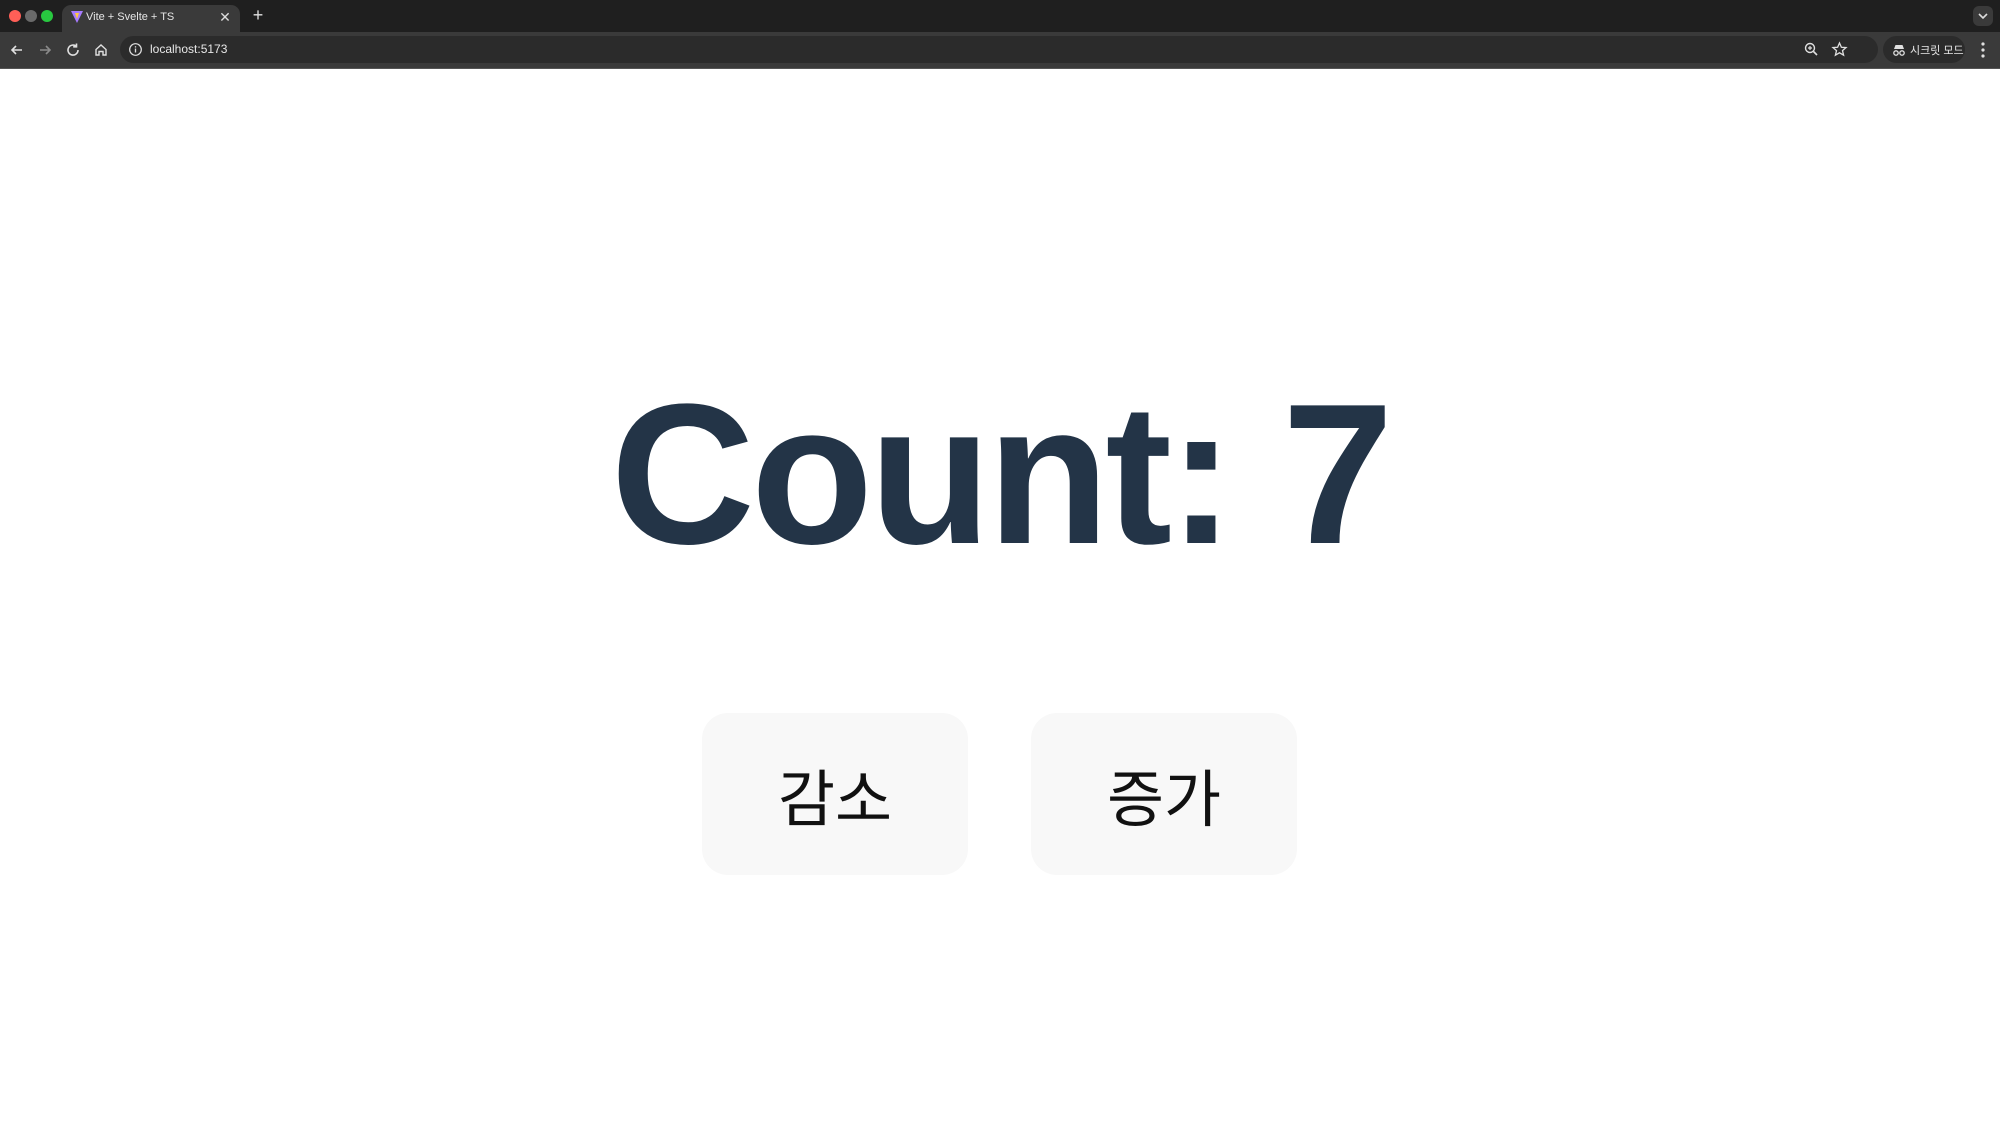 Image resolution: width=2000 pixels, height=1125 pixels. I want to click on increment-button: 증가, so click(1164, 794).